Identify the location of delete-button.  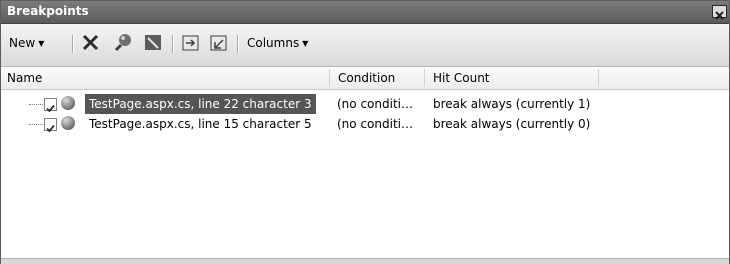
(91, 43).